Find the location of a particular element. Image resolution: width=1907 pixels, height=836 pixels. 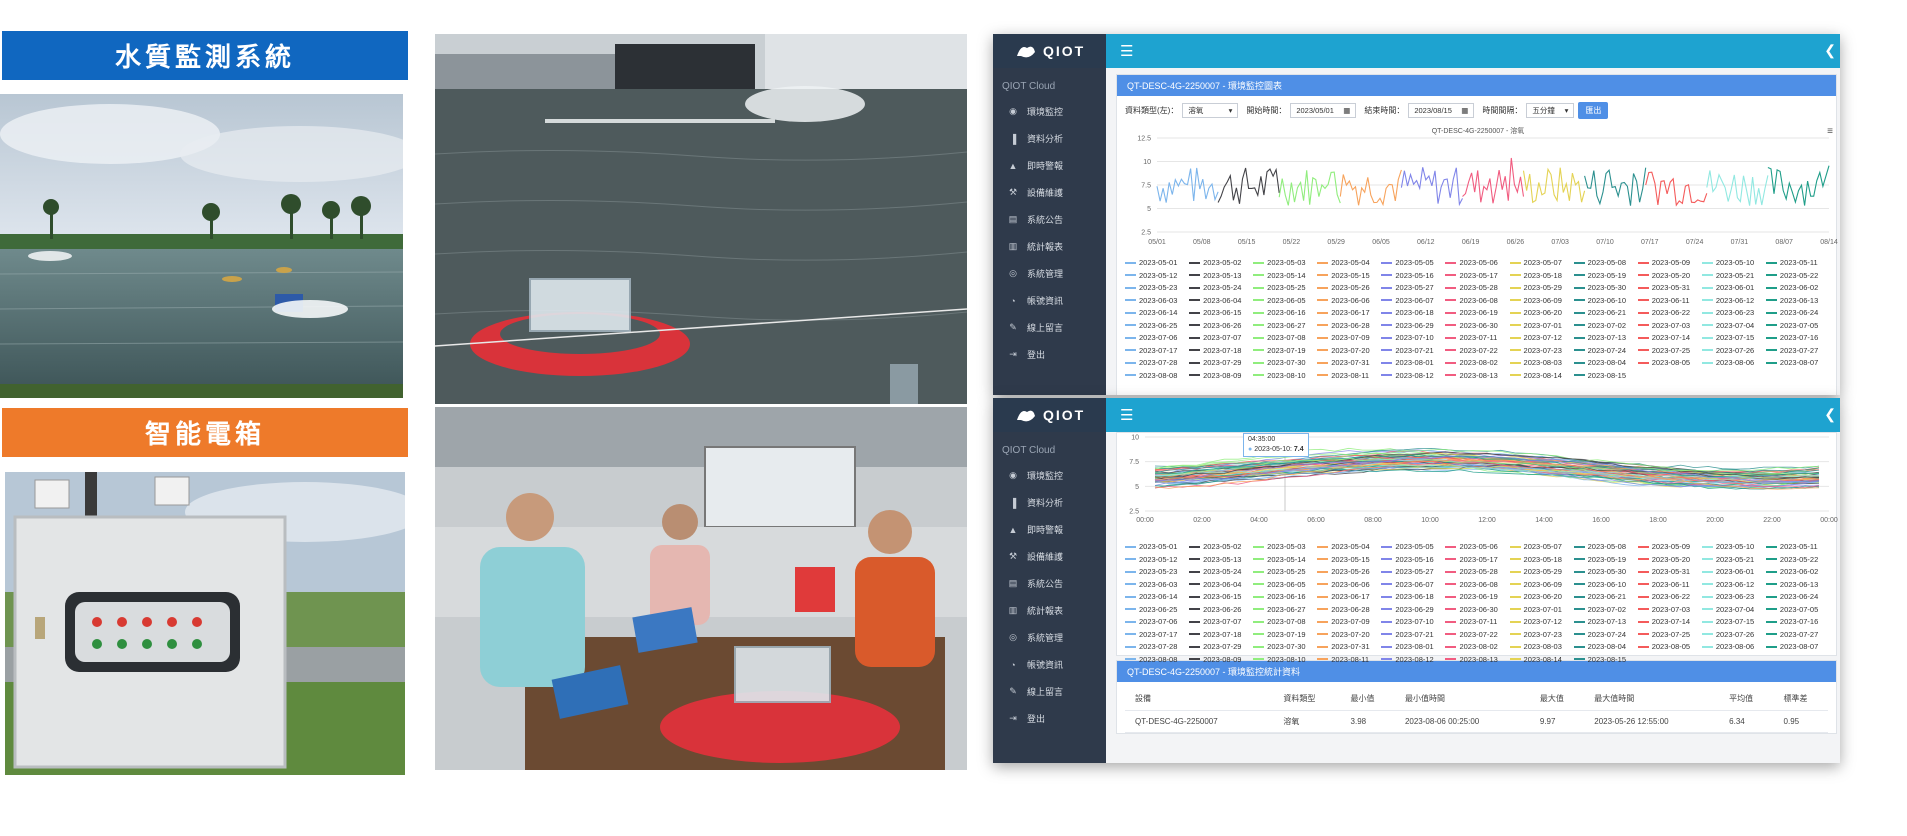

legend-item: 2023-07-25 is located at coordinates (1668, 635).